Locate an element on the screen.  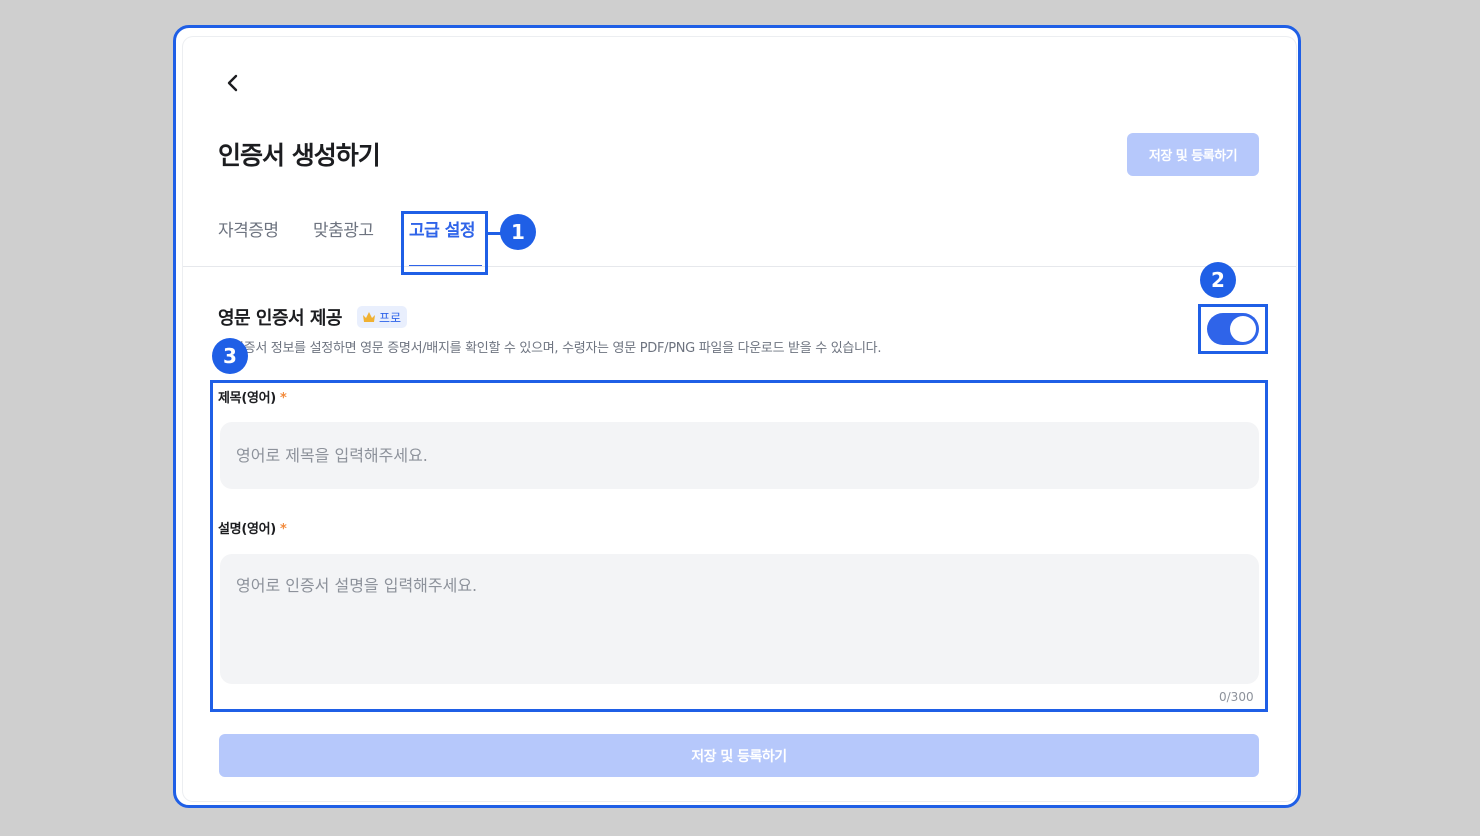
annotation-badge-3: 3 is located at coordinates (230, 356).